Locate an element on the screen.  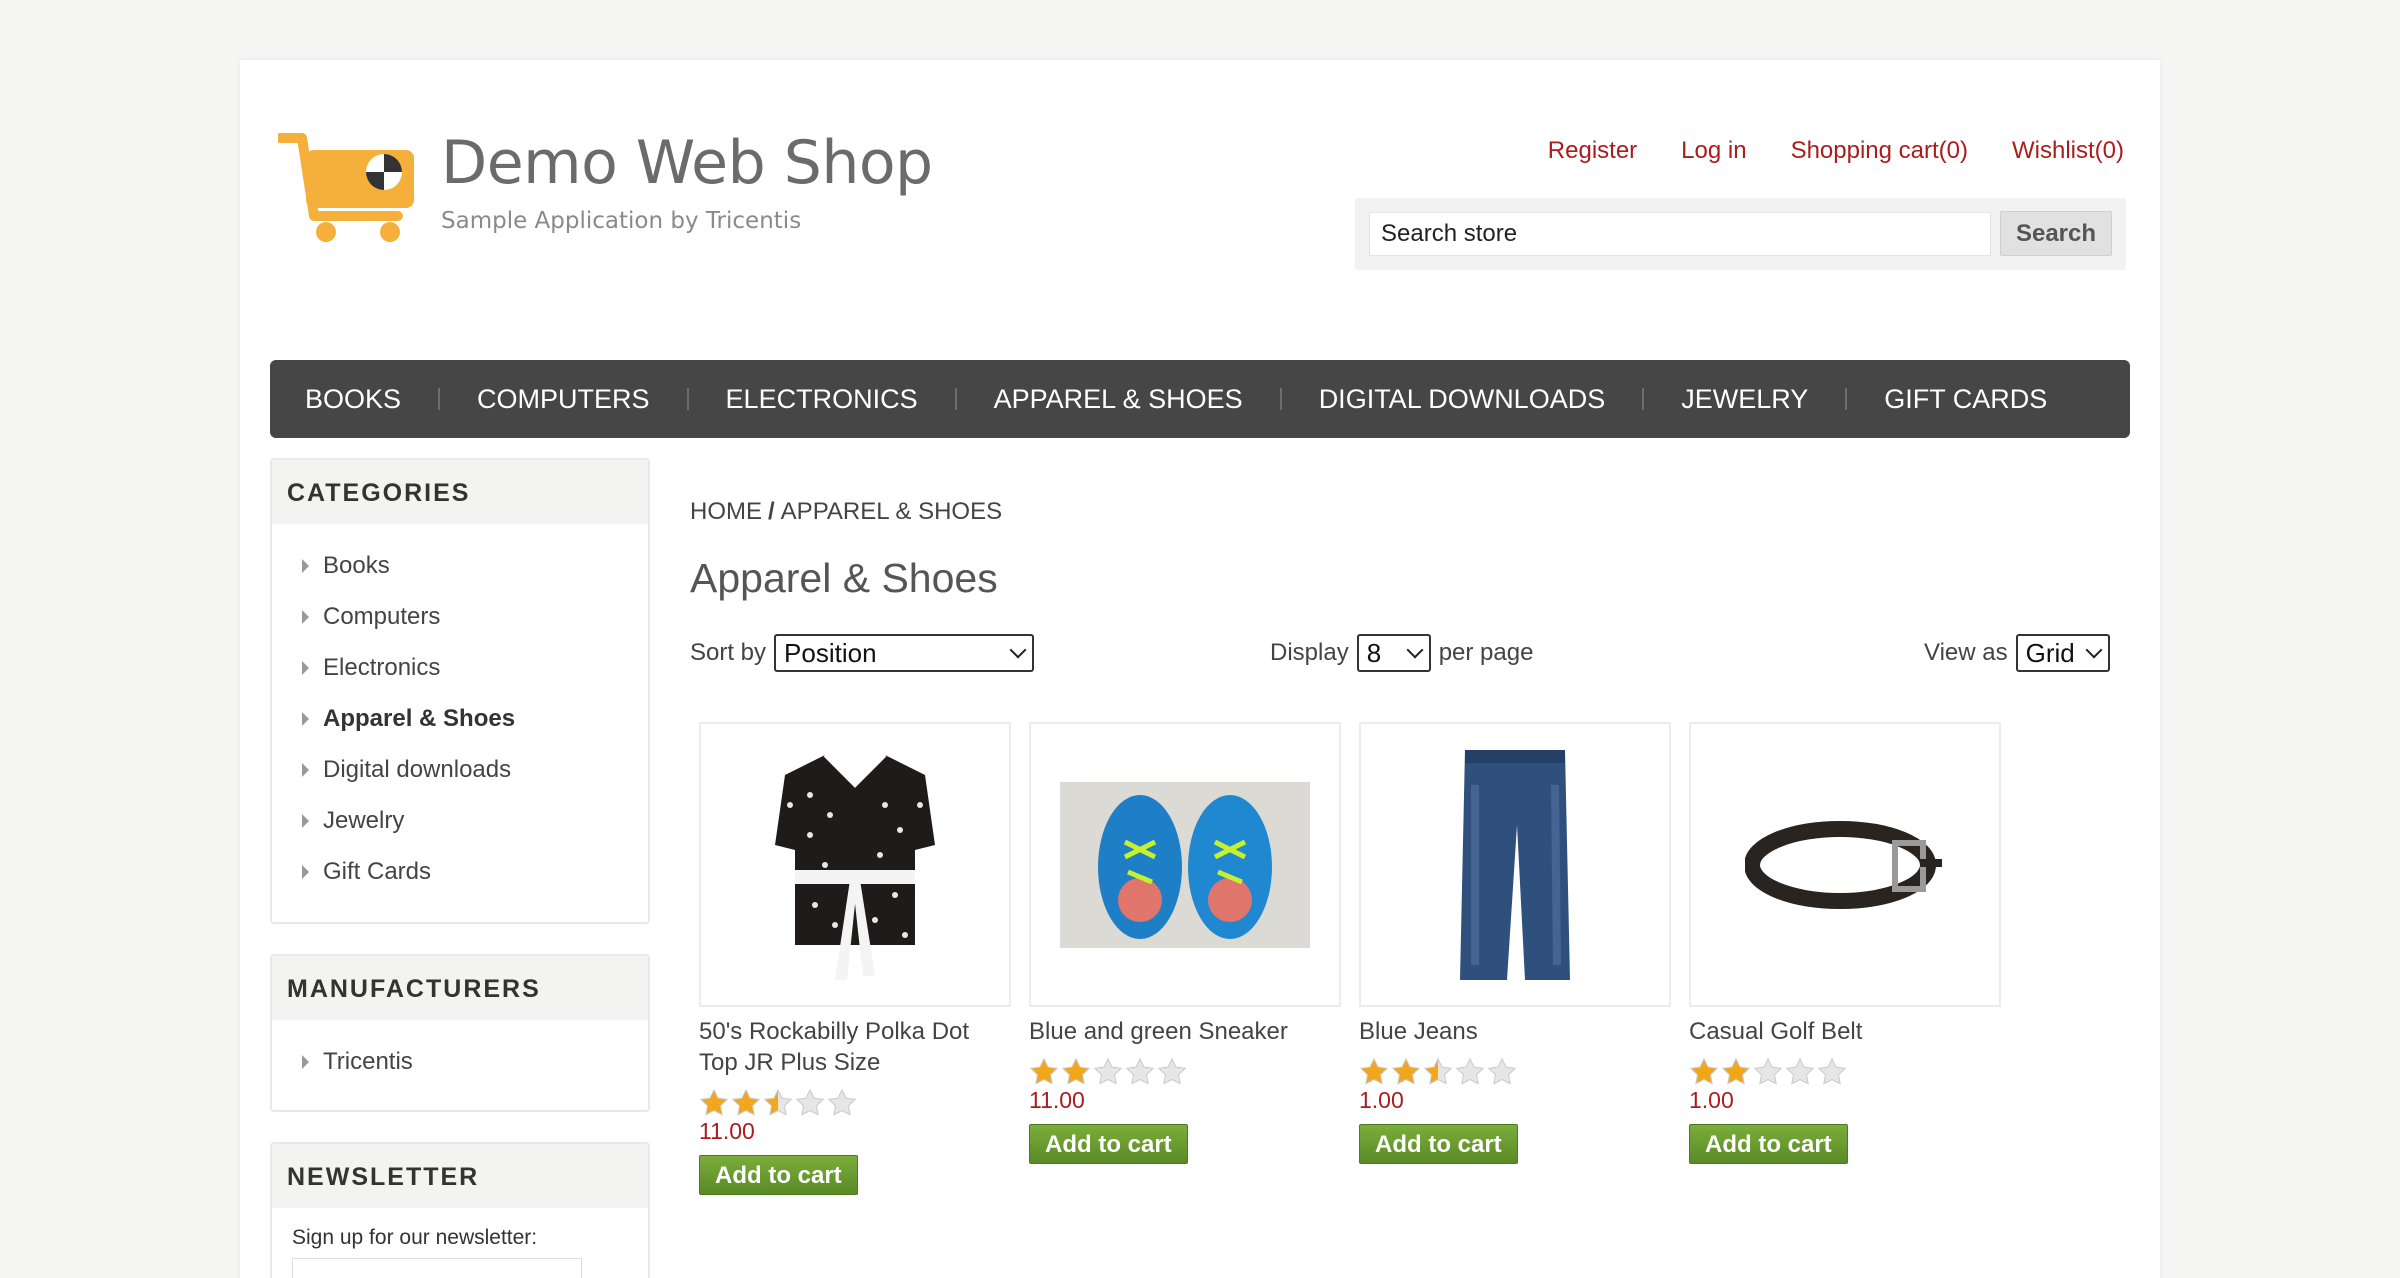
category-item-books: Books is located at coordinates (460, 565).